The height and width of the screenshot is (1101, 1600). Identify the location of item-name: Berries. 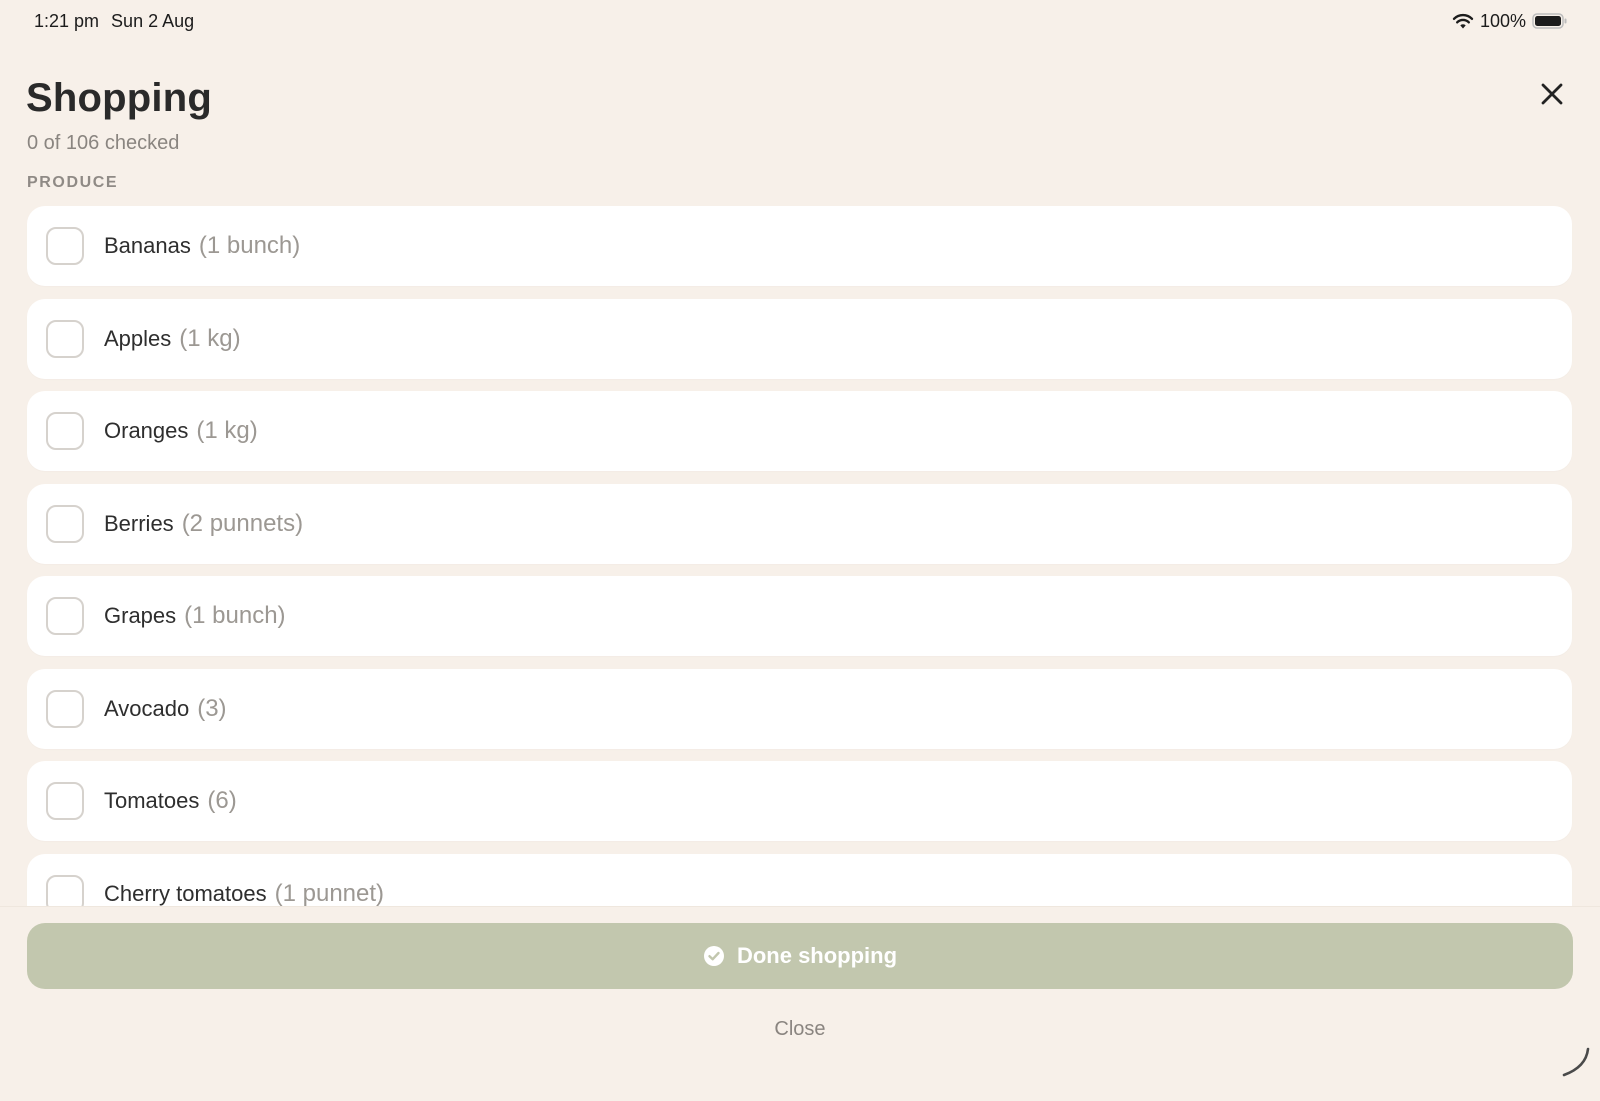
(139, 523).